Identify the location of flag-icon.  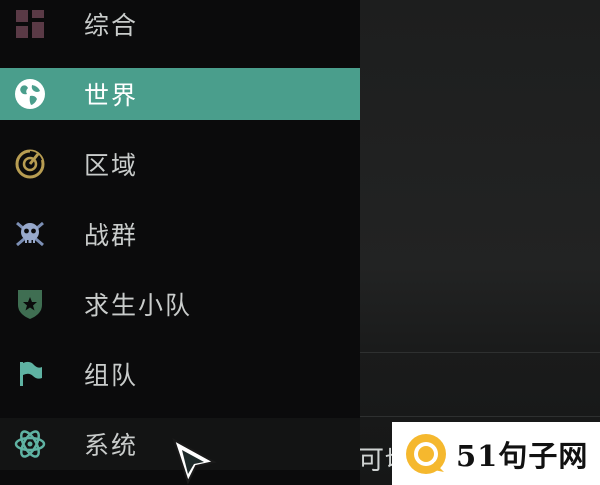
(30, 374).